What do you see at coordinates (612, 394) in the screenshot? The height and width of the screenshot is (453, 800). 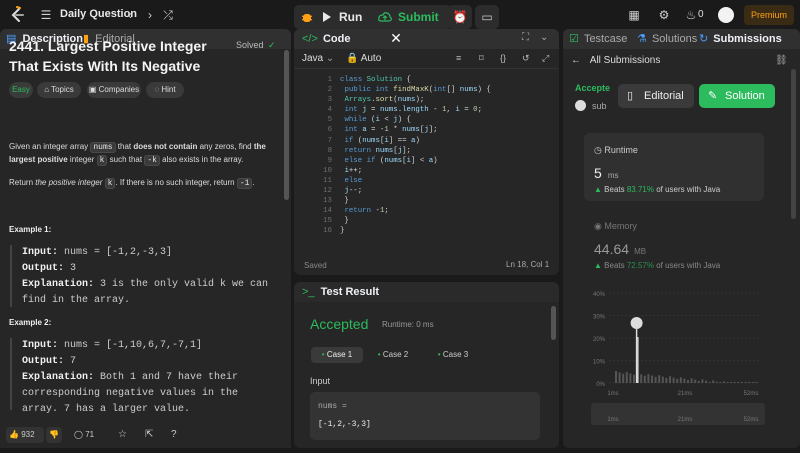 I see `x-tick-label: 1ms` at bounding box center [612, 394].